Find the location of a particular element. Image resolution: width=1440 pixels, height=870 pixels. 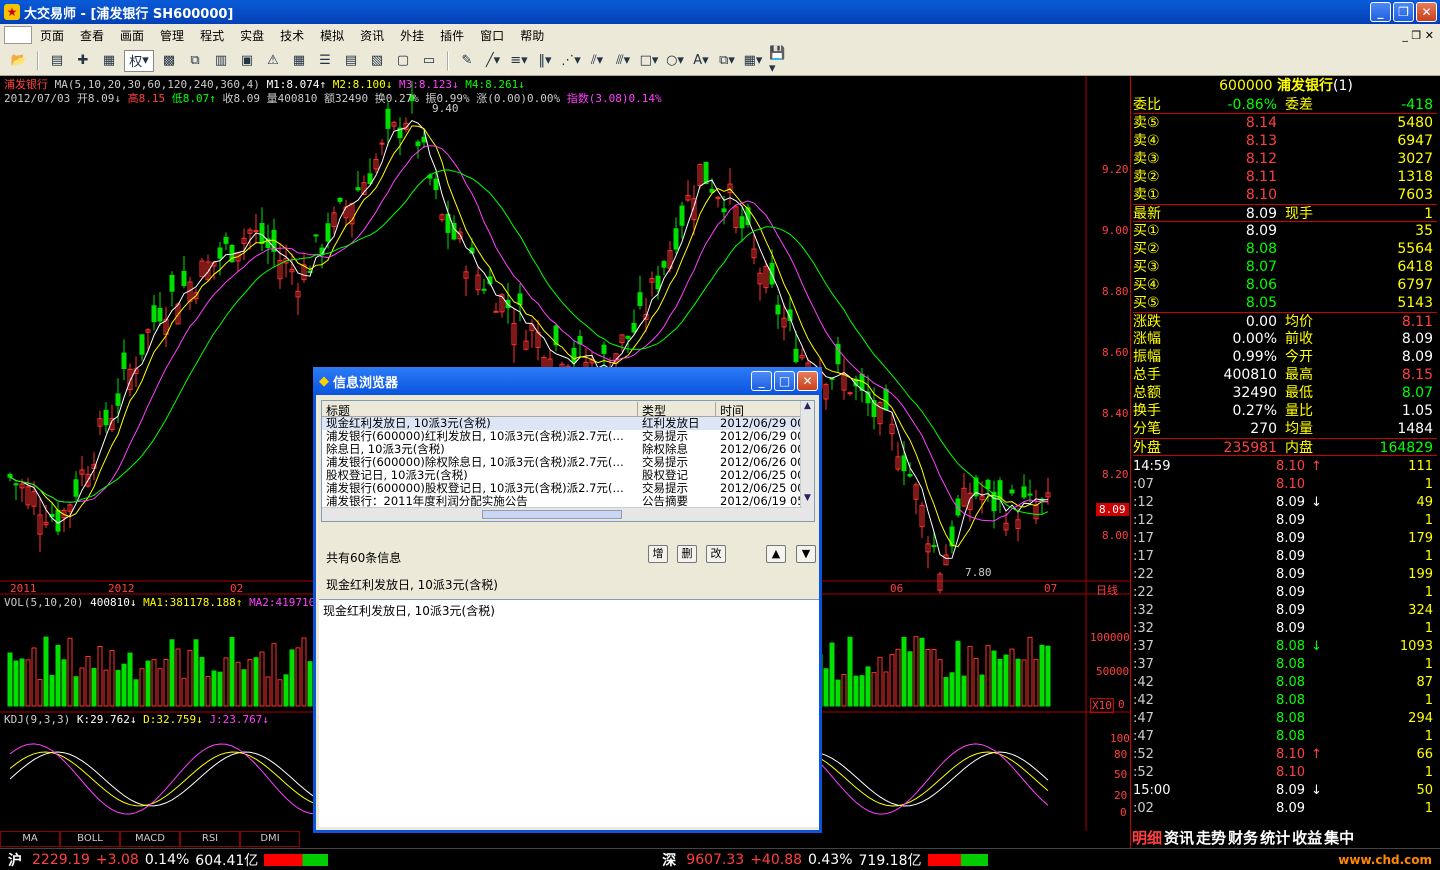

quan-button: 权 ▾ is located at coordinates (139, 60).